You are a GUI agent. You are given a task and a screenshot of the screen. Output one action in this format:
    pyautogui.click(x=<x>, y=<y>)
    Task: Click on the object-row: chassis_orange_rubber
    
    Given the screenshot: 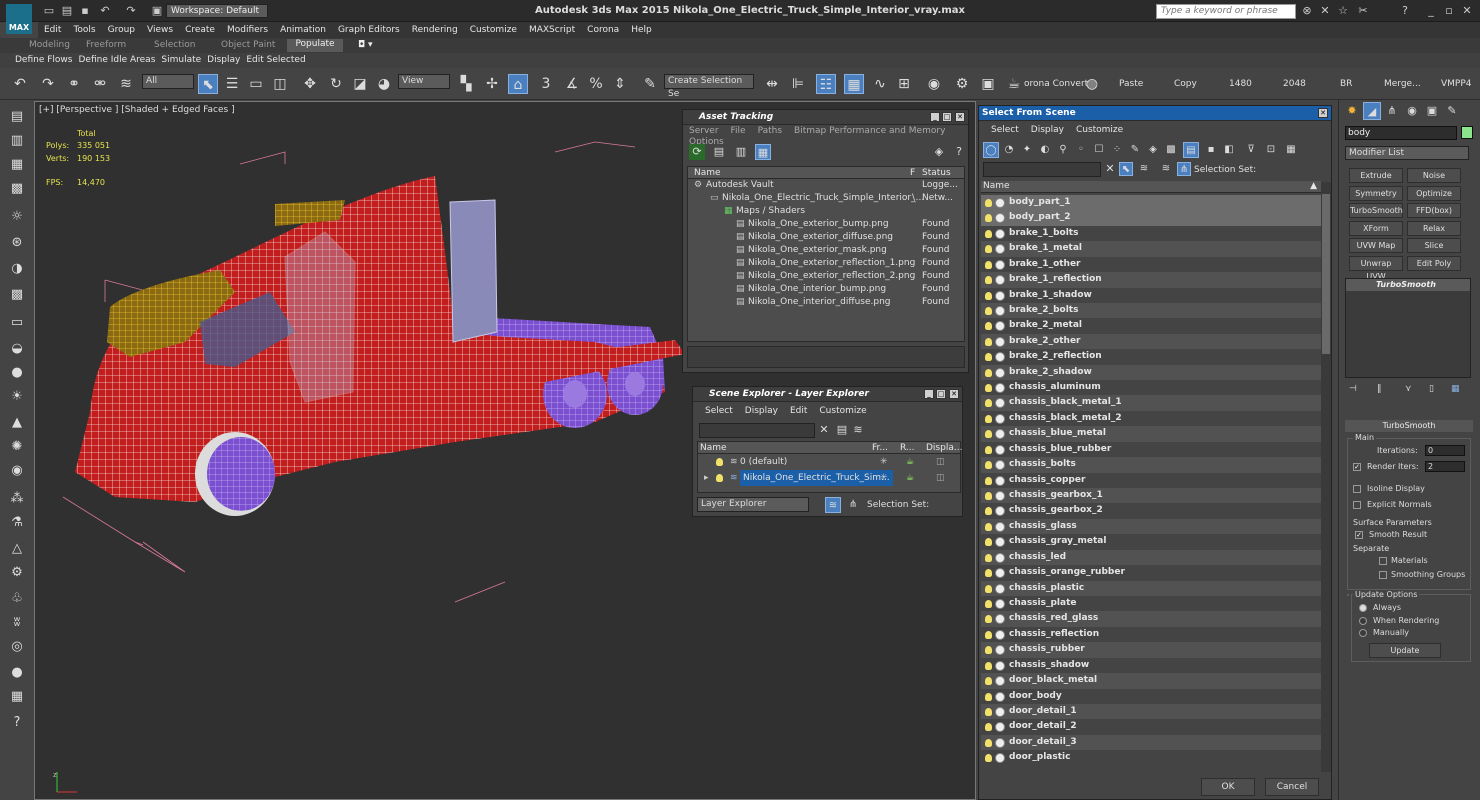 What is the action you would take?
    pyautogui.click(x=1151, y=572)
    